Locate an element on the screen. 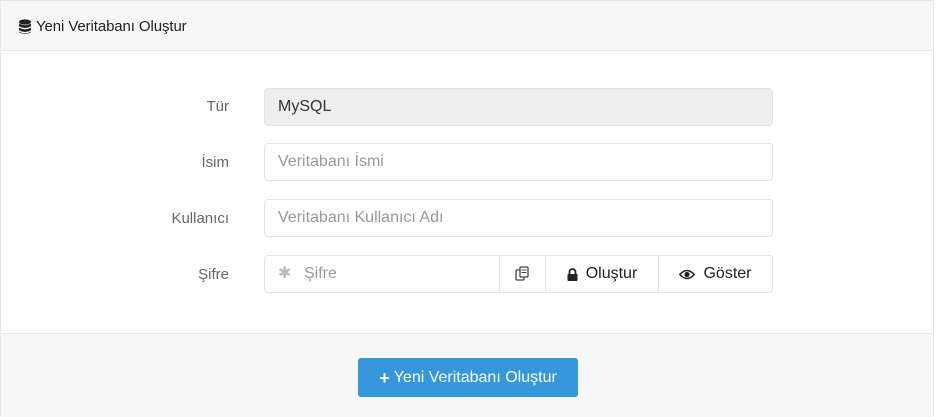 The height and width of the screenshot is (417, 941). password-input-group: ✱ Şifre Oluştur Göster is located at coordinates (518, 274).